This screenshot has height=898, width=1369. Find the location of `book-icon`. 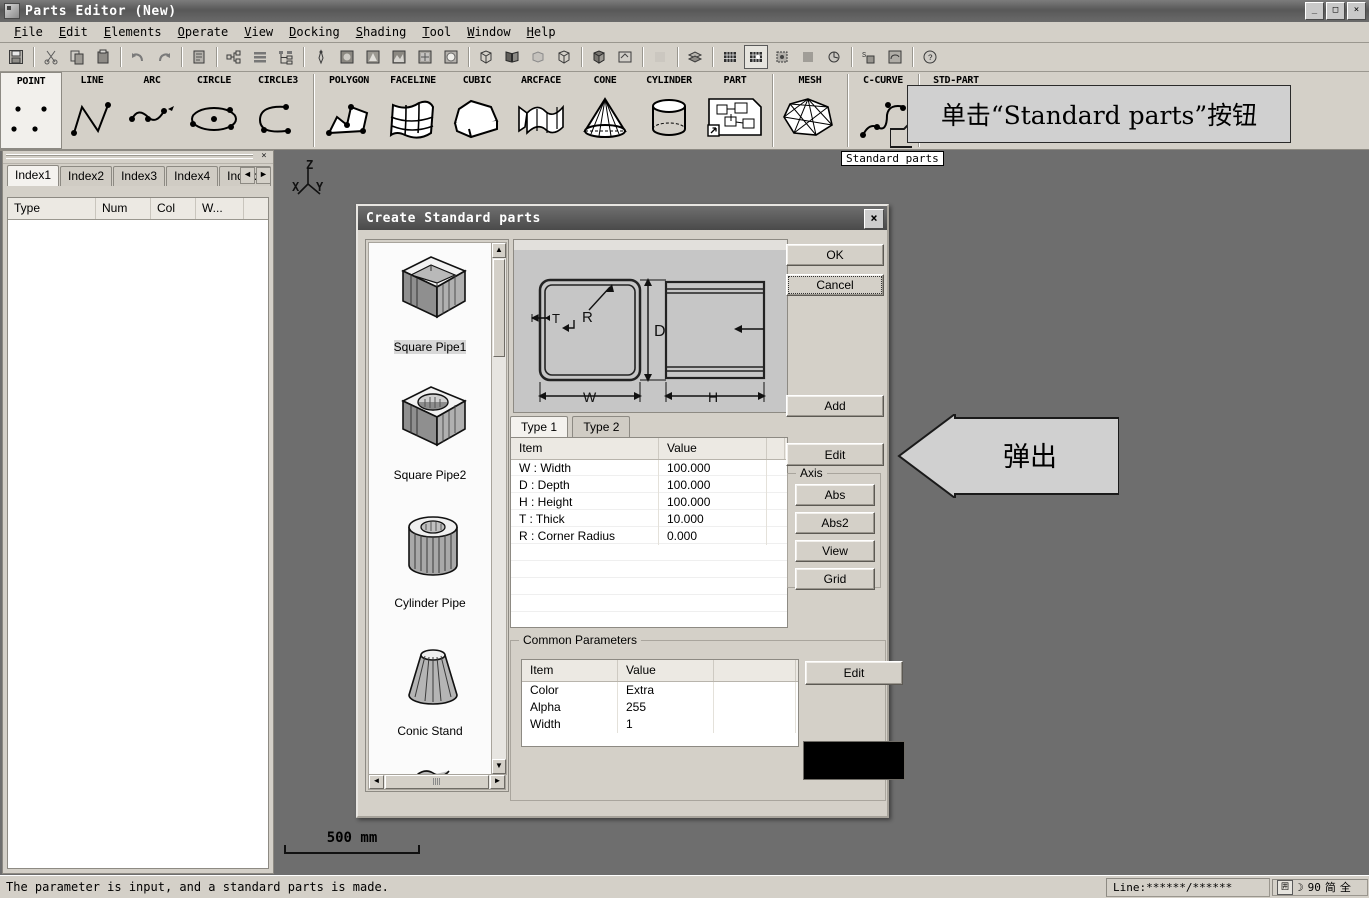

book-icon is located at coordinates (512, 57).